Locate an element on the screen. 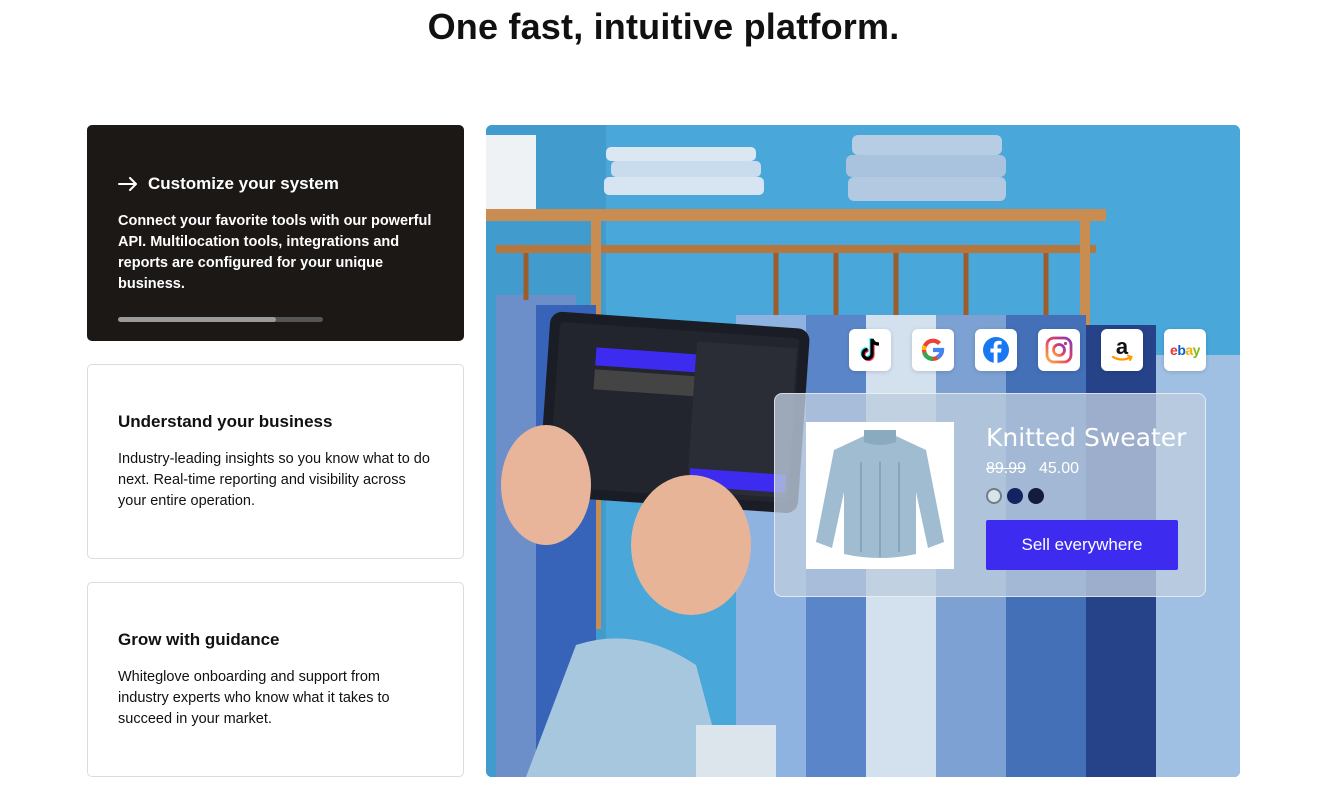 The image size is (1327, 791). product-sale-price: 45.00 is located at coordinates (1059, 468).